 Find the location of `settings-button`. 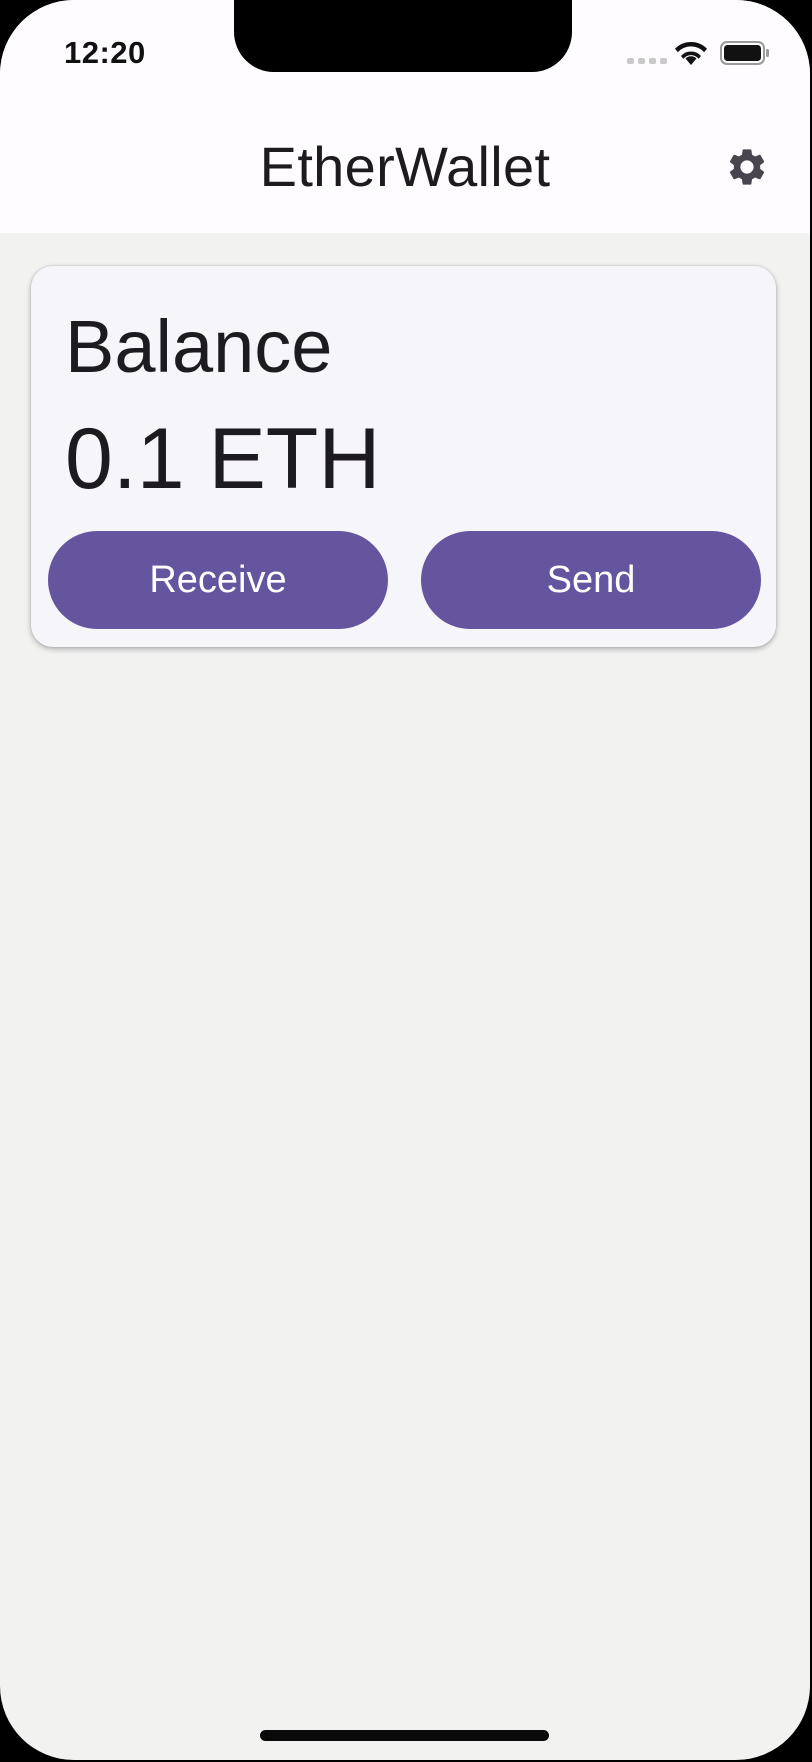

settings-button is located at coordinates (747, 167).